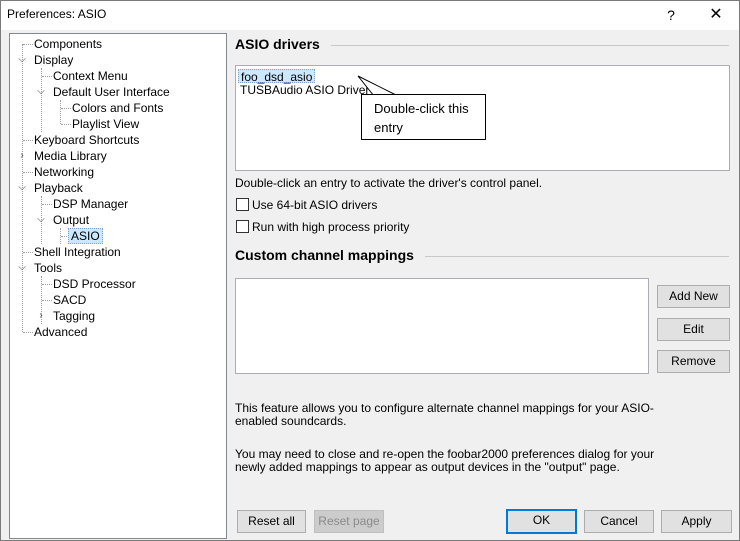 The image size is (740, 541). I want to click on double-click-callout: Double-click this entry, so click(423, 117).